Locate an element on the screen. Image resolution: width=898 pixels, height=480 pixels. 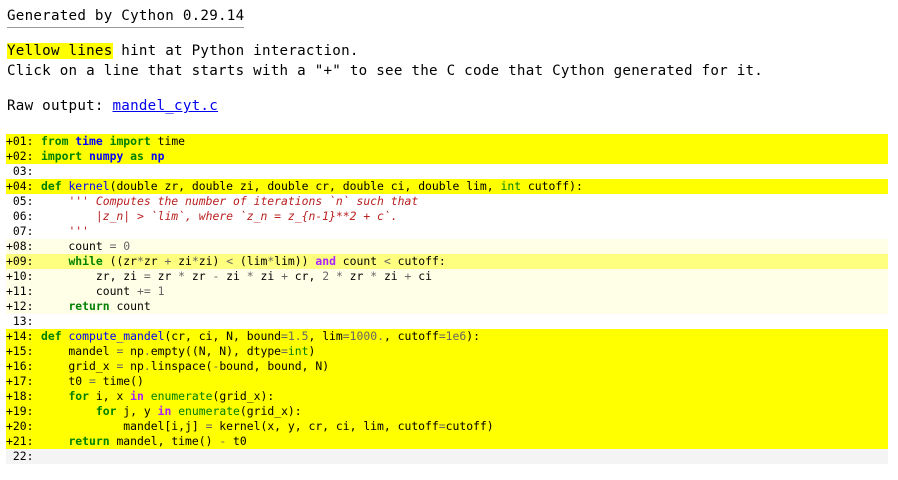
code-token: (cr, ci, N, bound is located at coordinates (223, 336).